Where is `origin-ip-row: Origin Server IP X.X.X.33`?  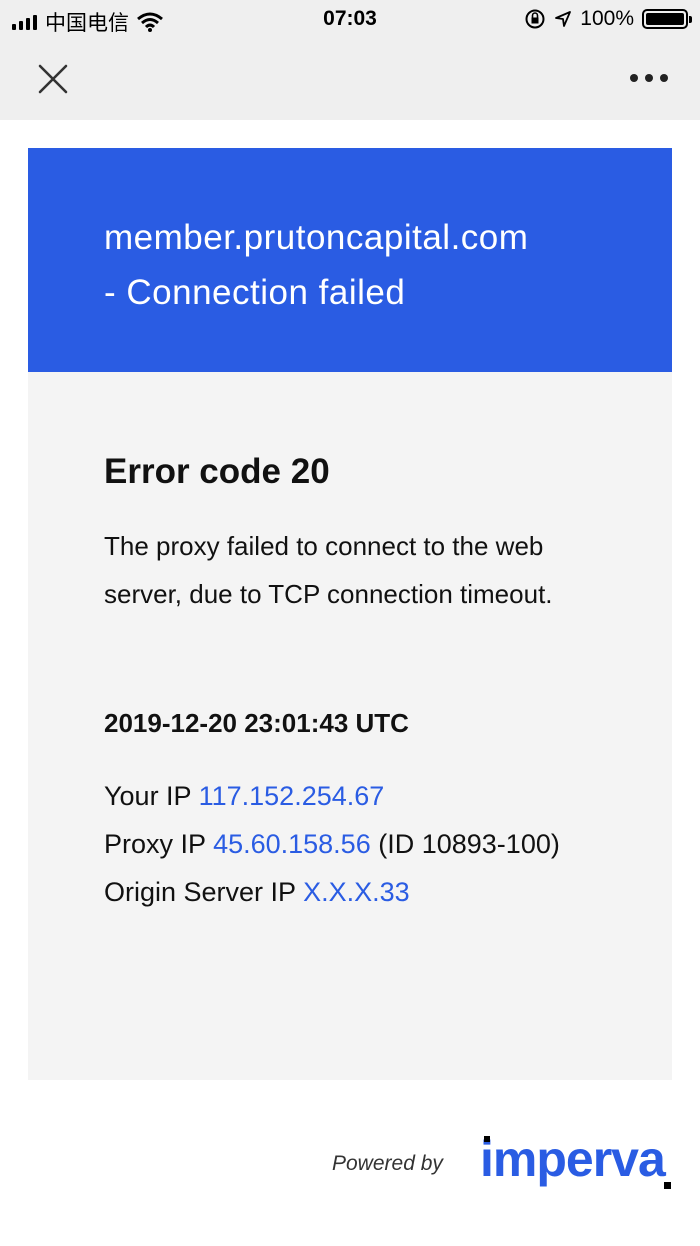
origin-ip-row: Origin Server IP X.X.X.33 is located at coordinates (358, 892).